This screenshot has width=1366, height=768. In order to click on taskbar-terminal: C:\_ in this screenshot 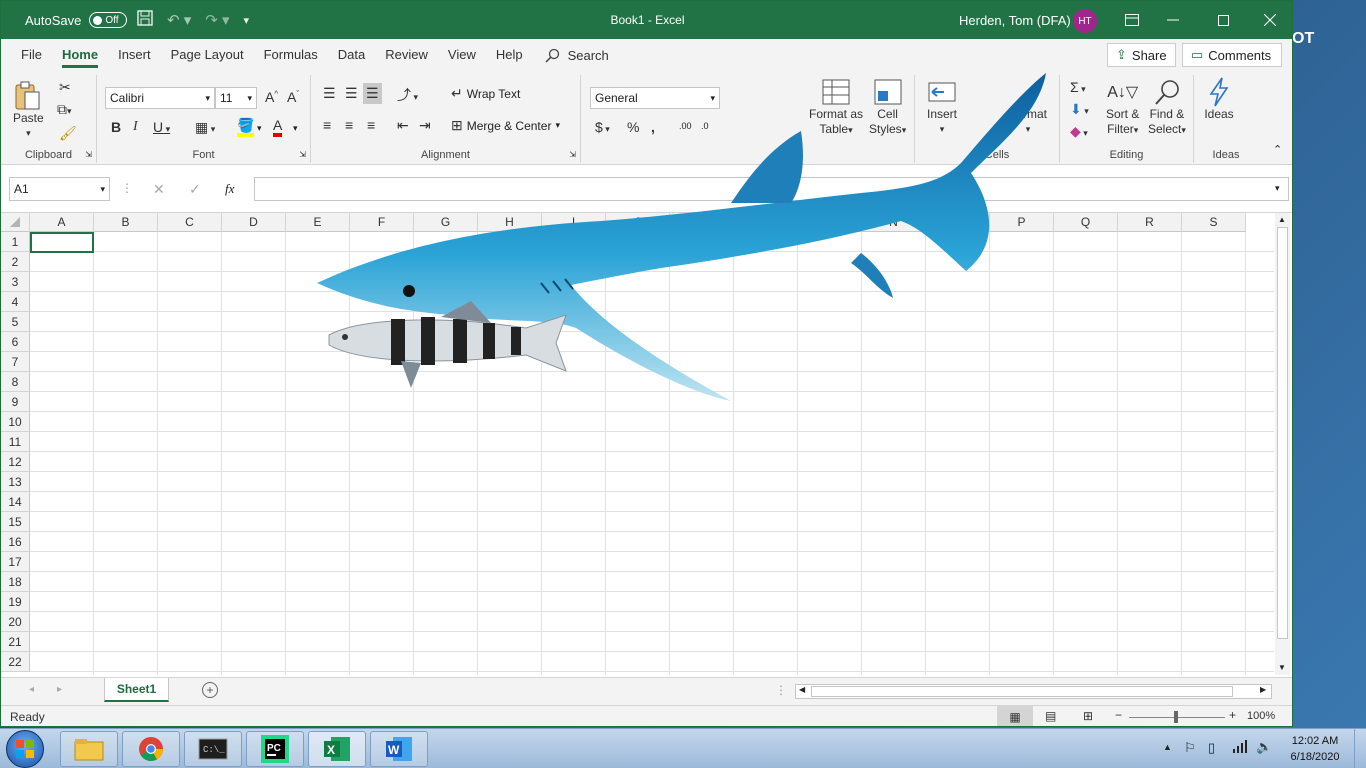, I will do `click(213, 749)`.